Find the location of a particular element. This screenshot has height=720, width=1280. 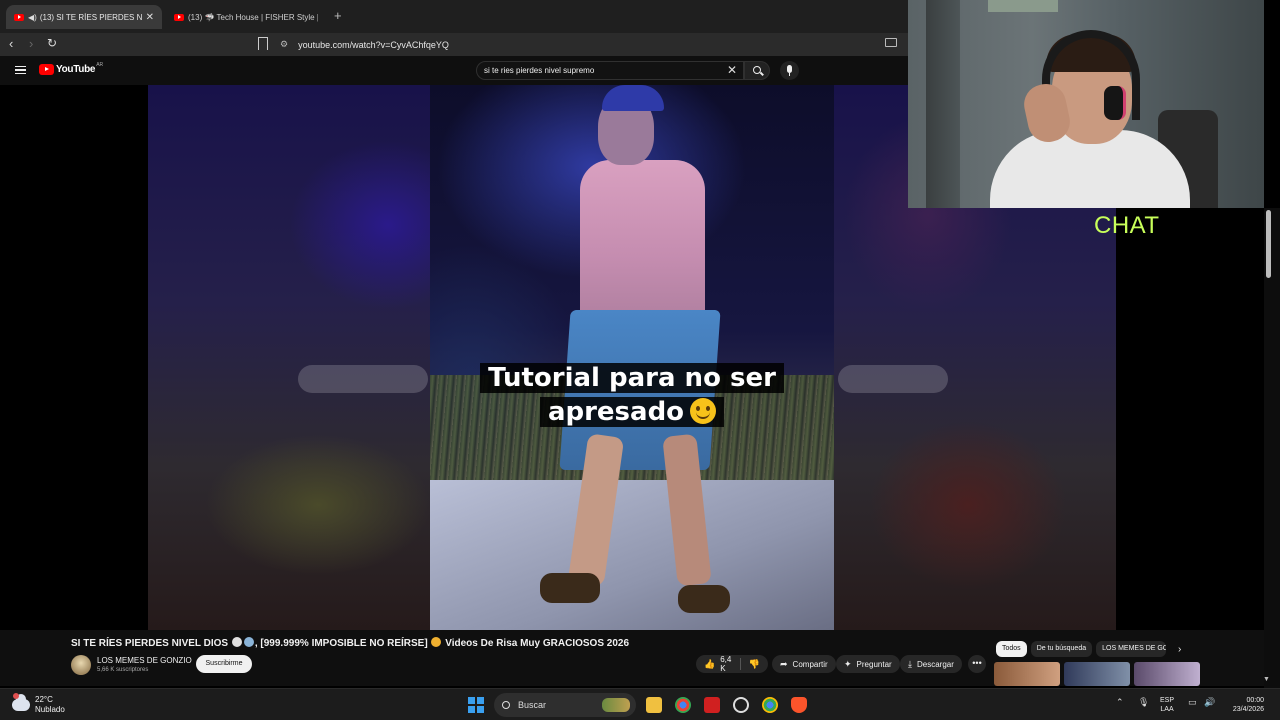

forward-icon: › is located at coordinates (31, 43).